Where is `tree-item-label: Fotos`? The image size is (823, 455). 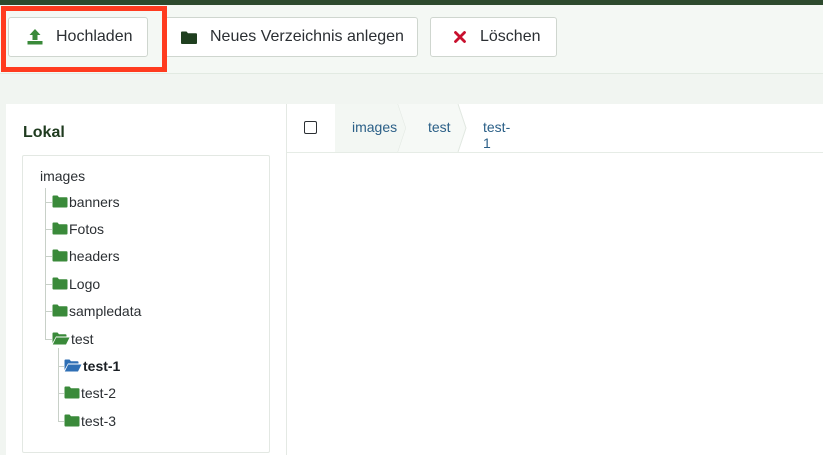 tree-item-label: Fotos is located at coordinates (87, 229).